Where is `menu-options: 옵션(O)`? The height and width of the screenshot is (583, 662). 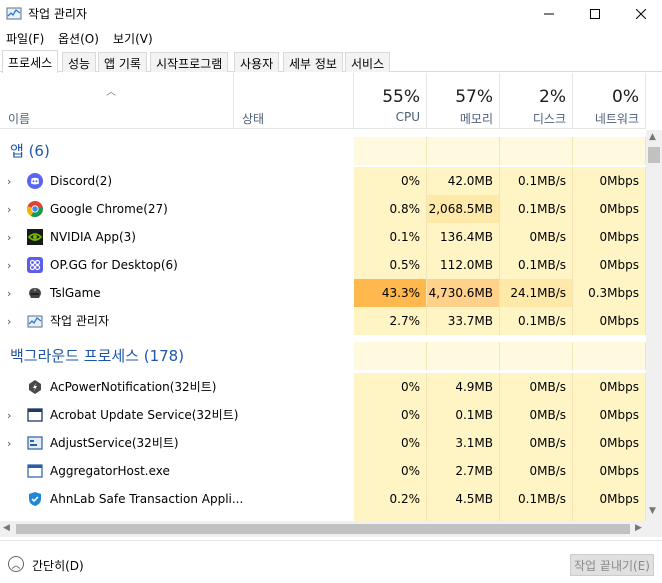
menu-options: 옵션(O) is located at coordinates (78, 38).